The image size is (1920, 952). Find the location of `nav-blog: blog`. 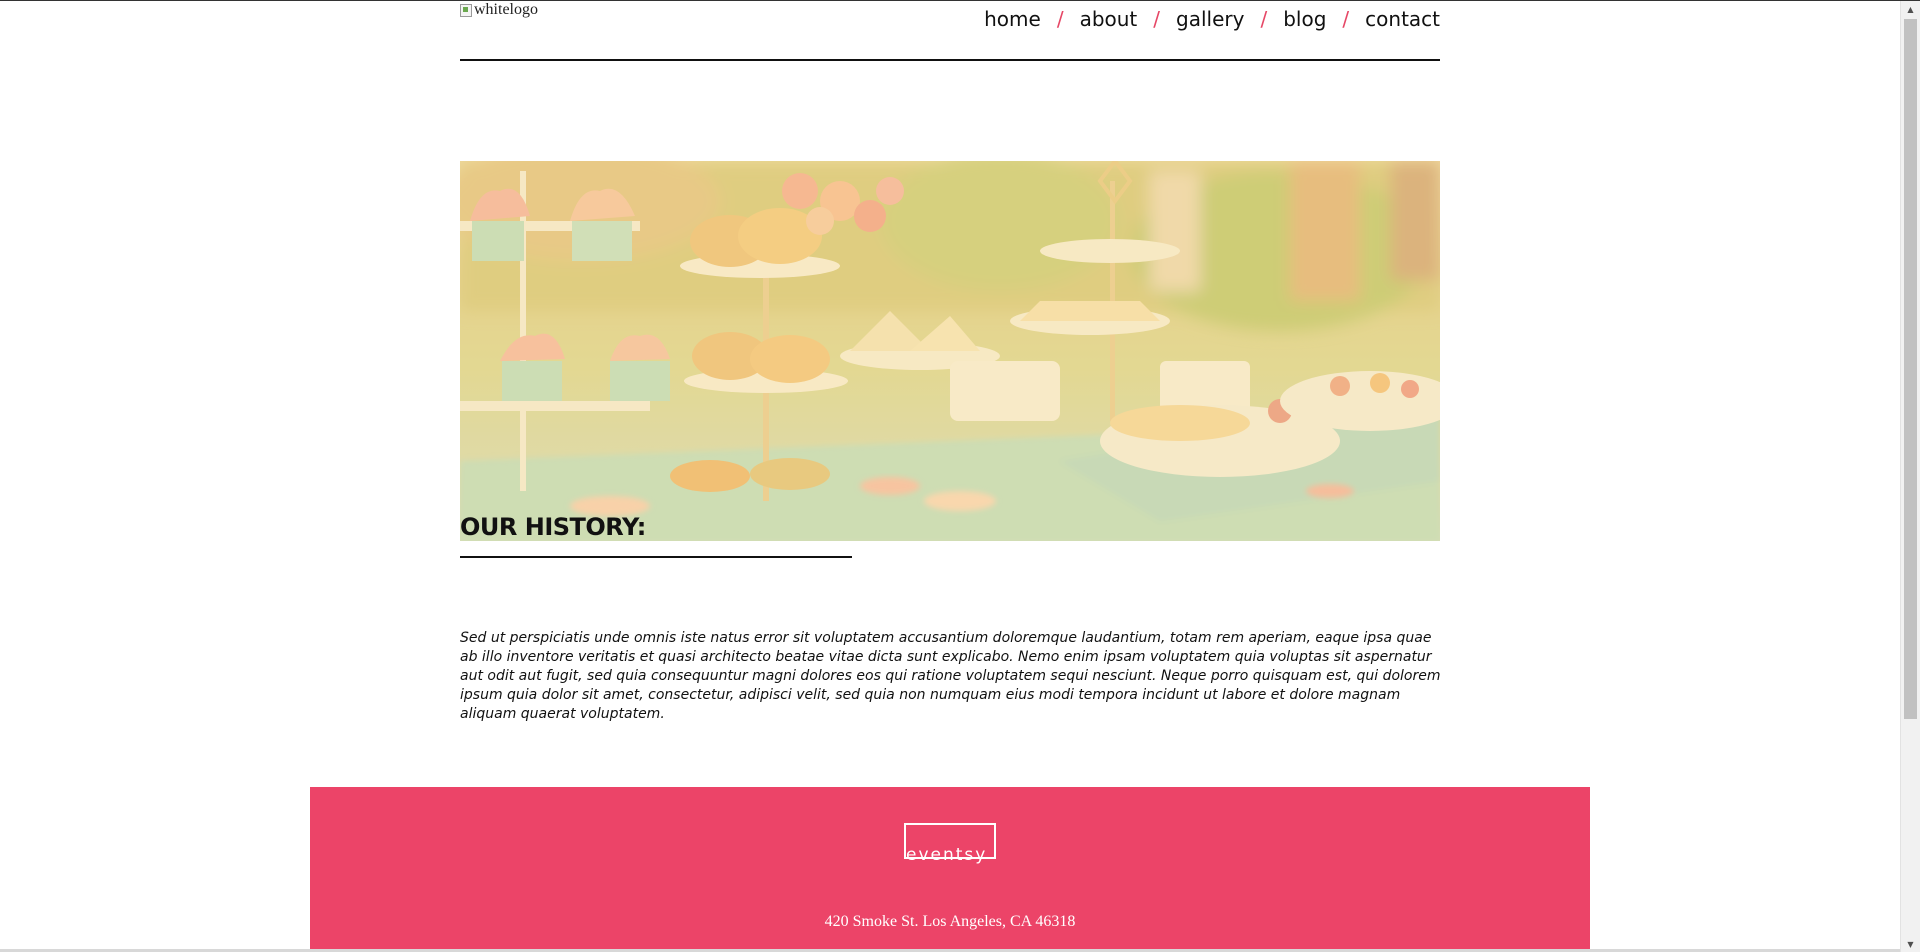

nav-blog: blog is located at coordinates (1304, 19).